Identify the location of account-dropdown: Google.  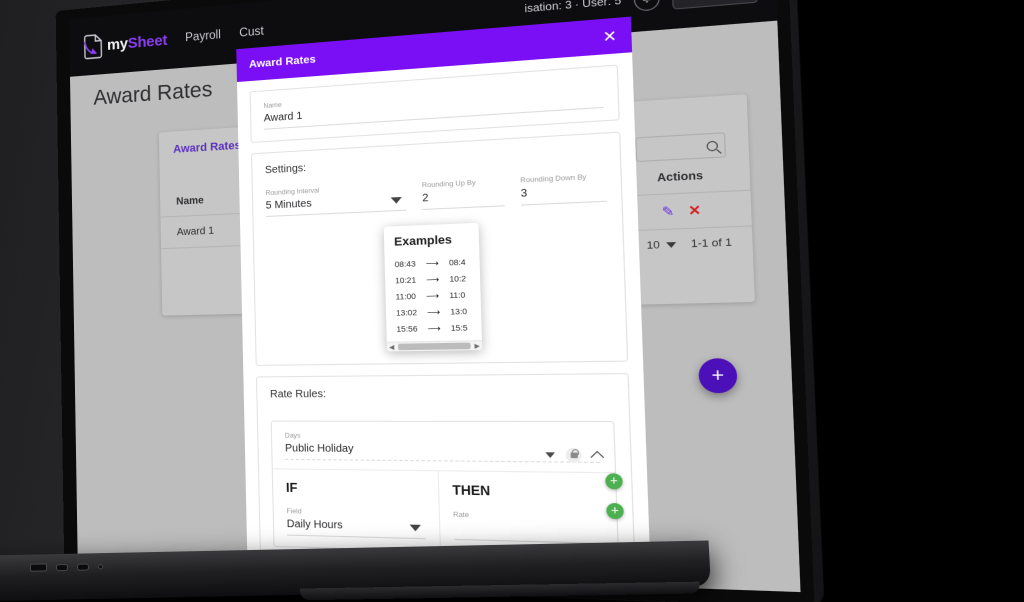
(714, 5).